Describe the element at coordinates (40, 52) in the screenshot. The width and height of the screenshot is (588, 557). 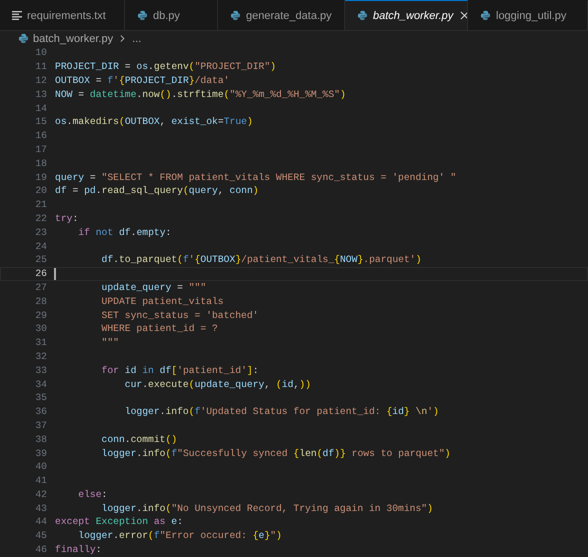
I see `line-number: 10` at that location.